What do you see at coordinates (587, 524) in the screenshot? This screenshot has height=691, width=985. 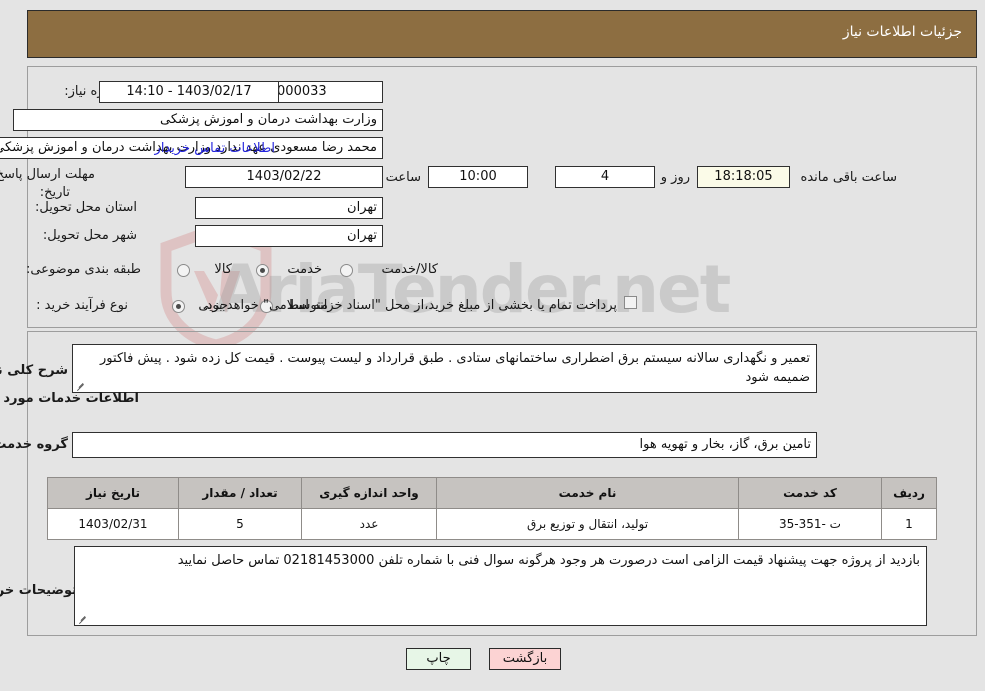 I see `cell-name: تولید، انتقال و توزیع برق` at bounding box center [587, 524].